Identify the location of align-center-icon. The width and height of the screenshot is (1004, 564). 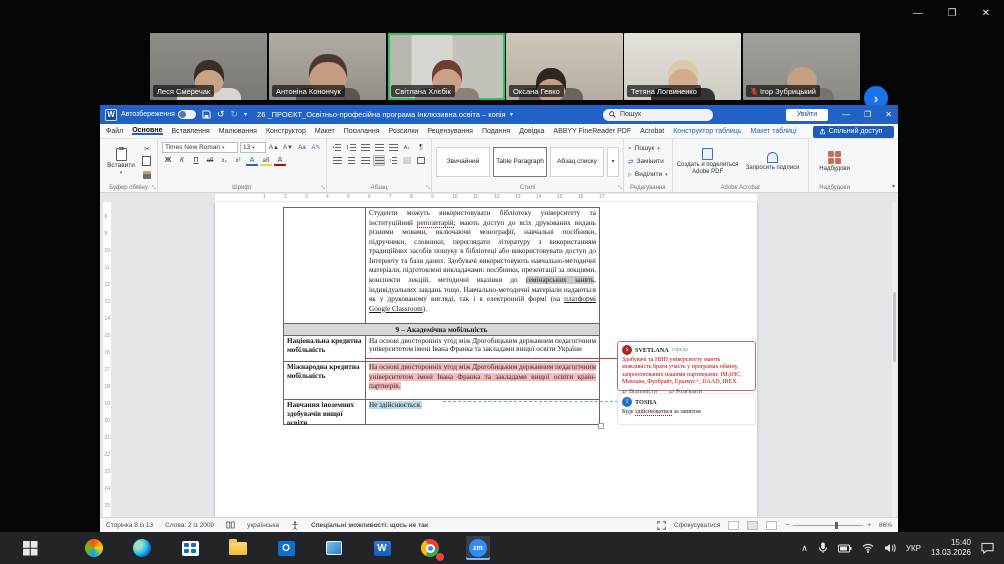
(351, 160).